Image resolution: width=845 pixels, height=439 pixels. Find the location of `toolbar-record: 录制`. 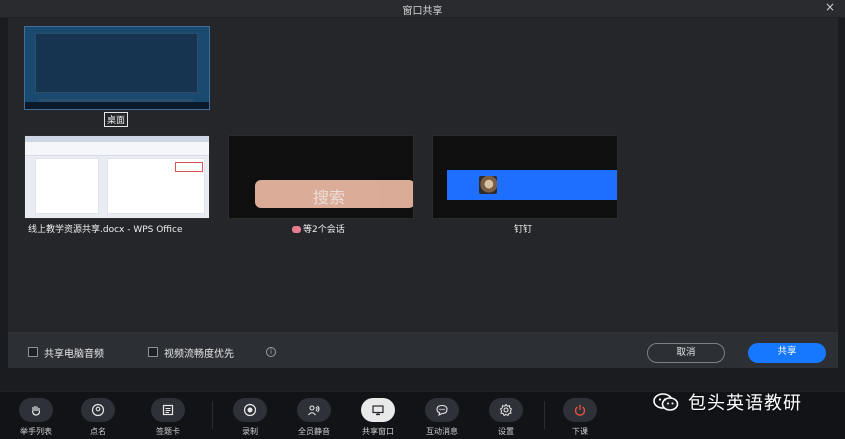

toolbar-record: 录制 is located at coordinates (250, 418).